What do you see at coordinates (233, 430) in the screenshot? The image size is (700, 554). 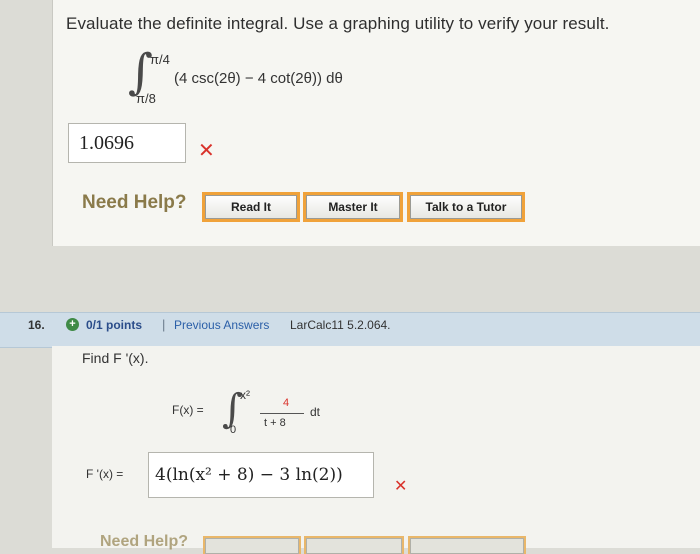 I see `lower-limit: 0` at bounding box center [233, 430].